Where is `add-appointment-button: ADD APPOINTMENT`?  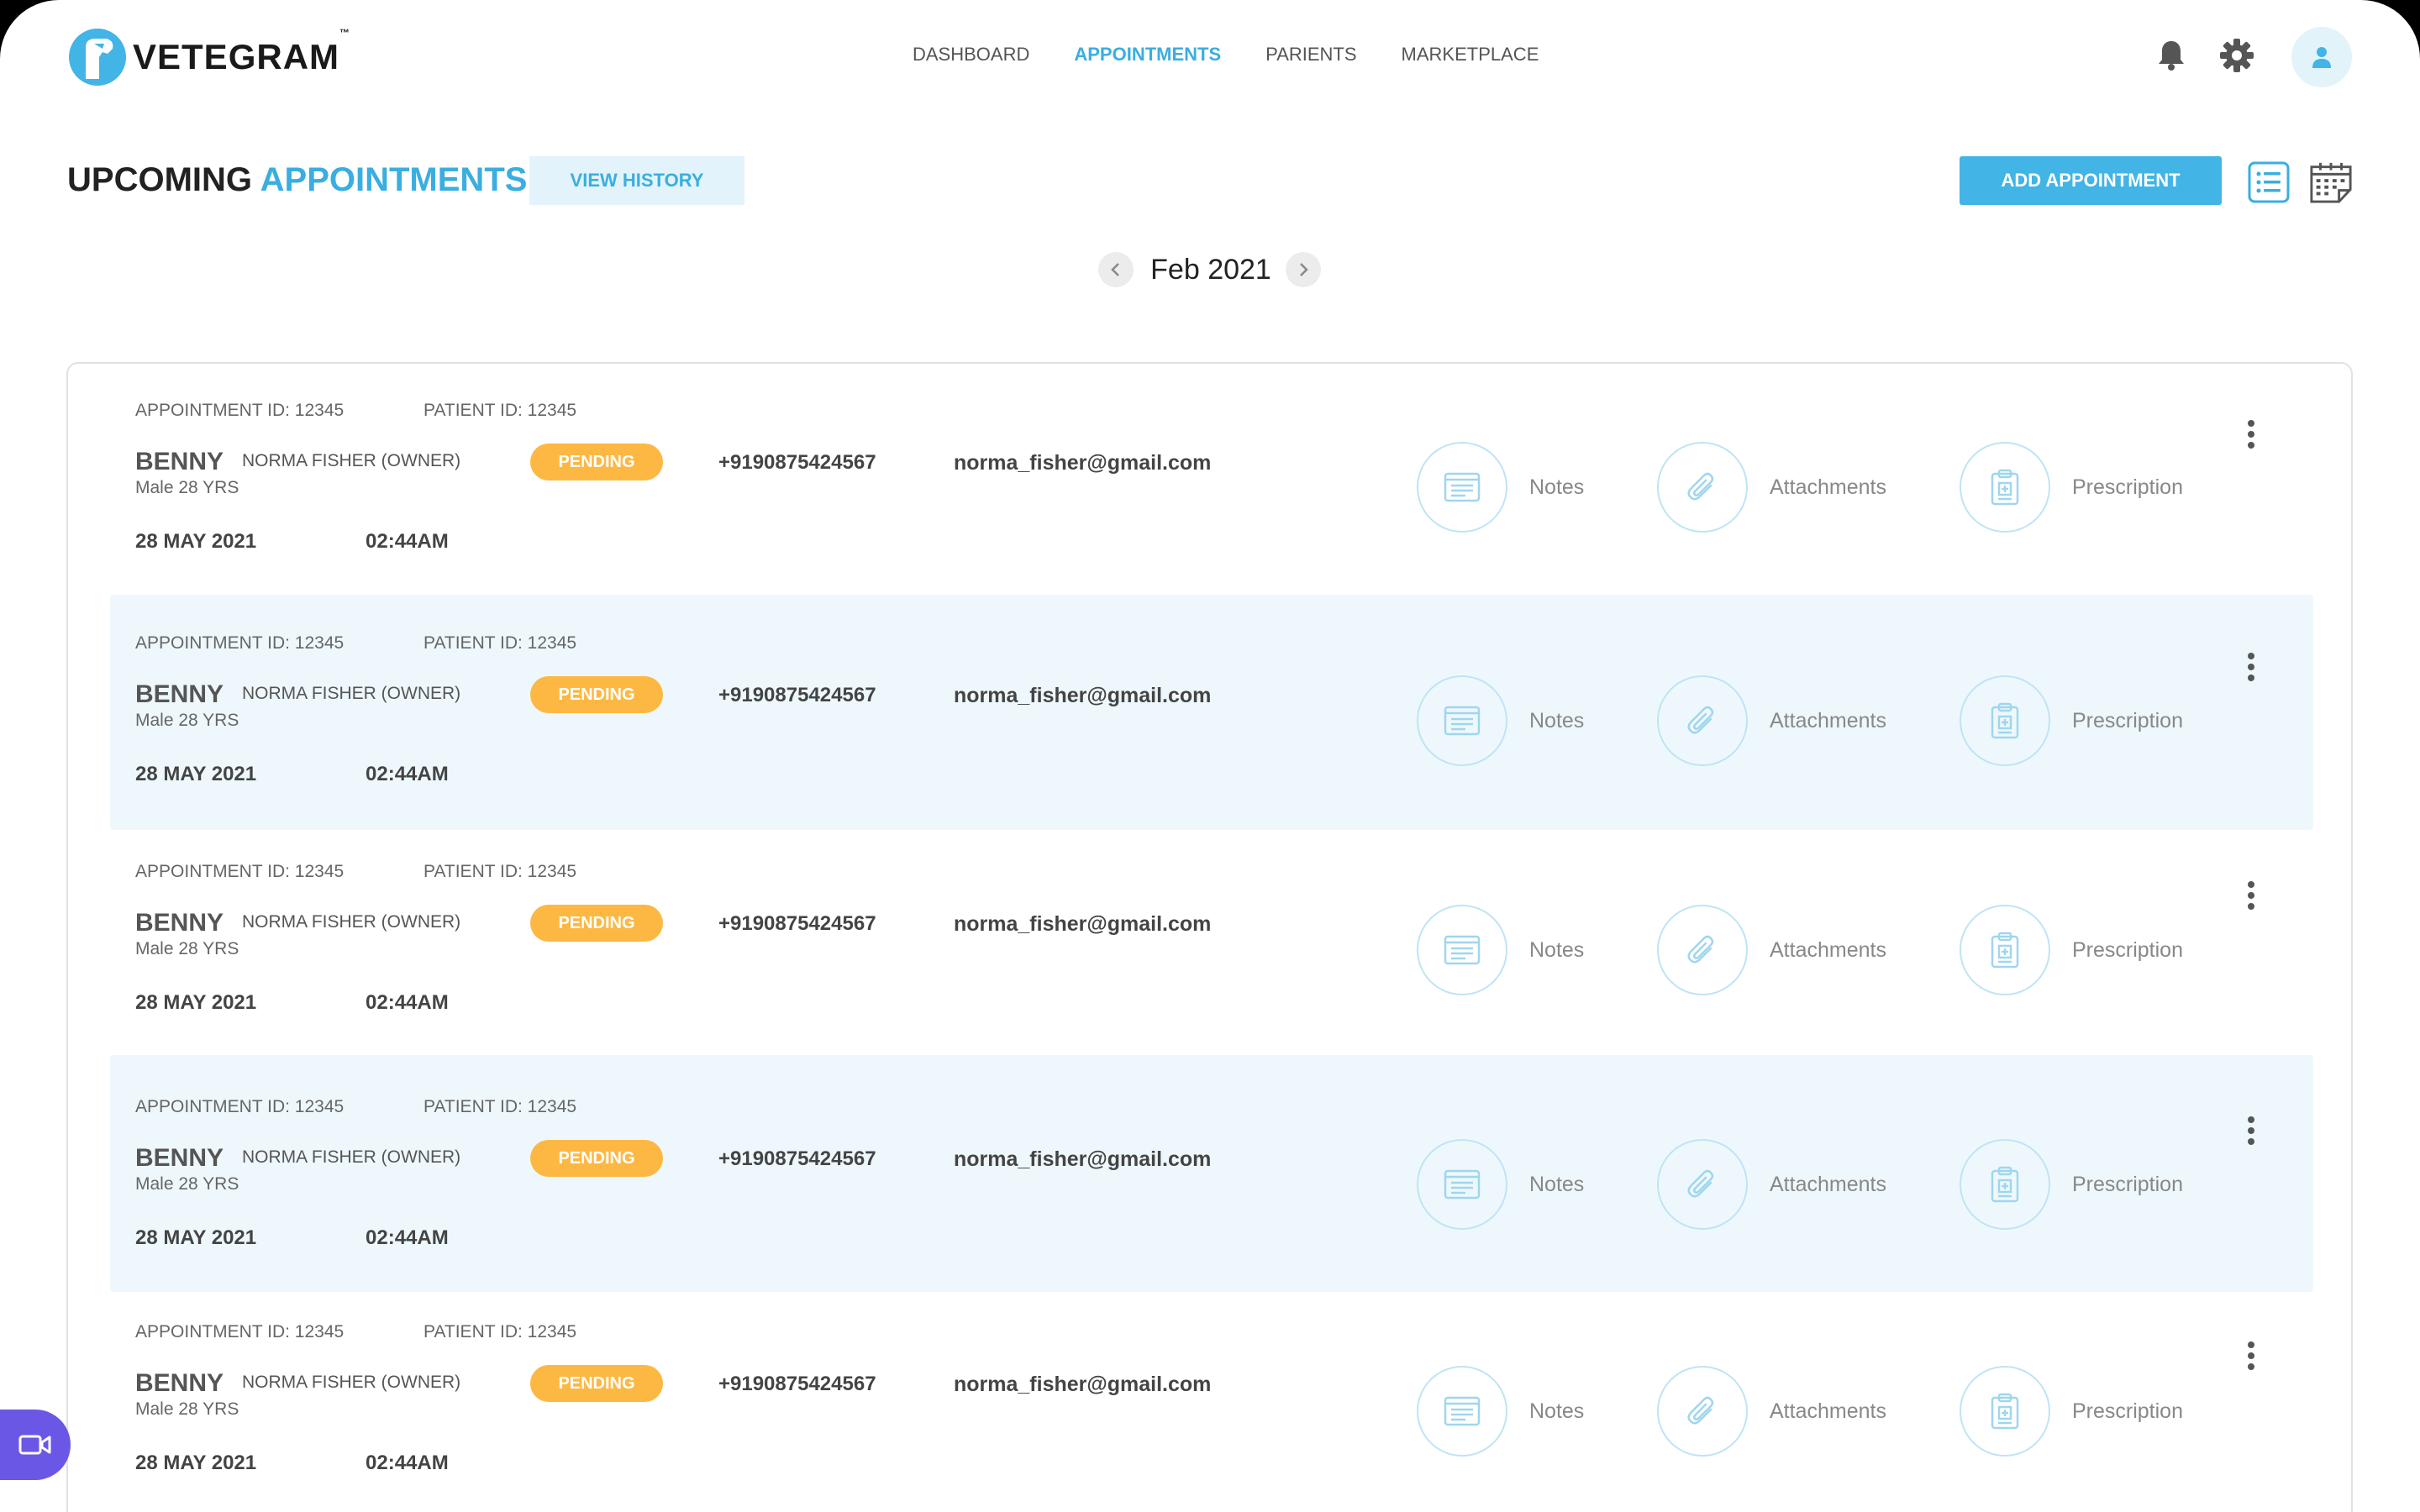 add-appointment-button: ADD APPOINTMENT is located at coordinates (2091, 180).